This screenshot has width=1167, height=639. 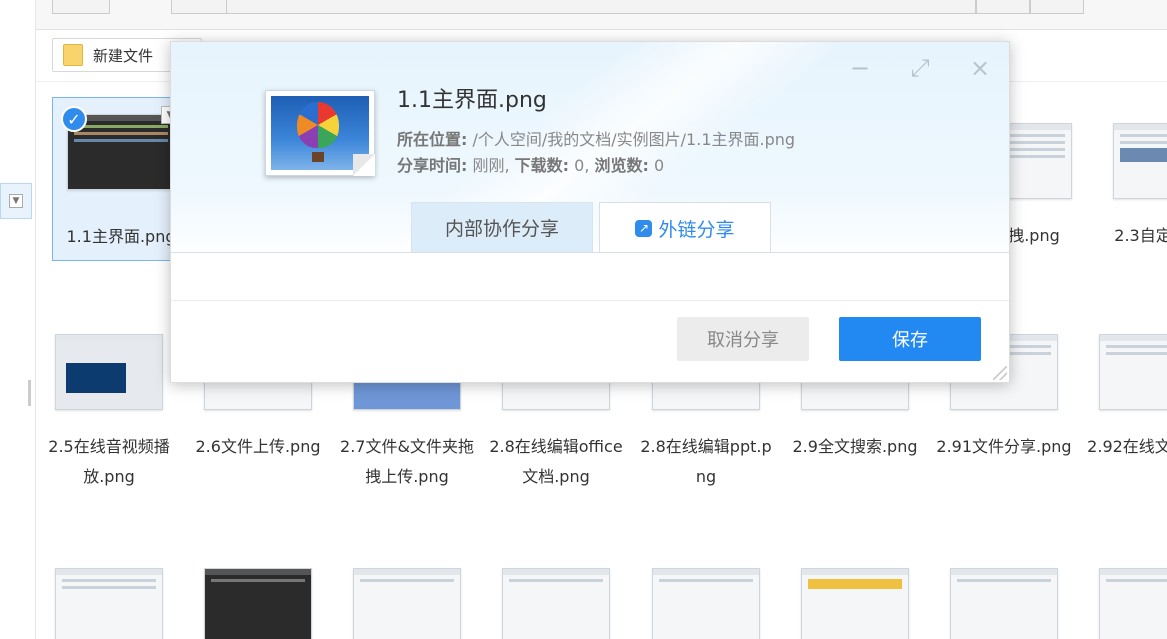 I want to click on file-name: 2.5在线音视频播放.png, so click(x=109, y=461).